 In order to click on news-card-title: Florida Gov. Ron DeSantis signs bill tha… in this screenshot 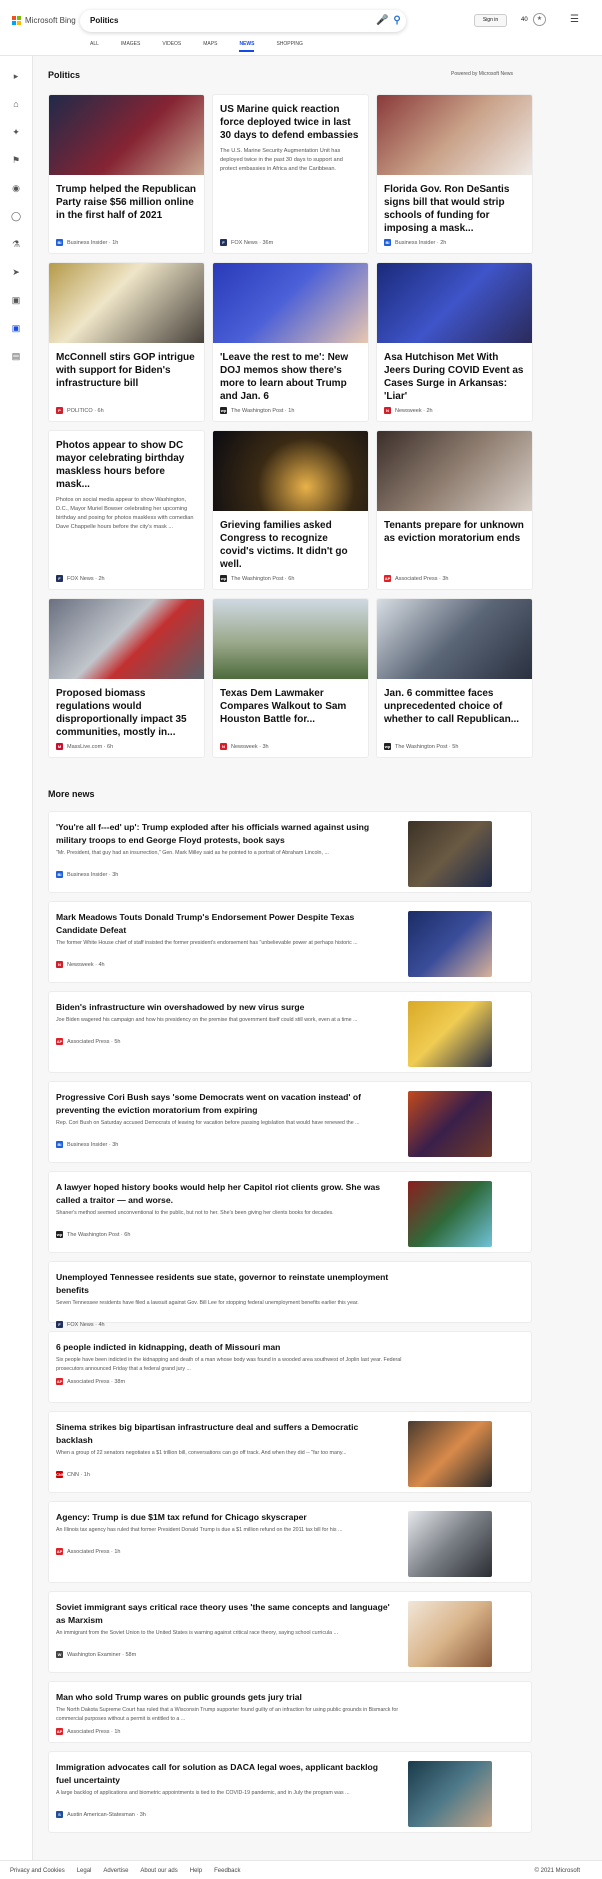, I will do `click(454, 205)`.